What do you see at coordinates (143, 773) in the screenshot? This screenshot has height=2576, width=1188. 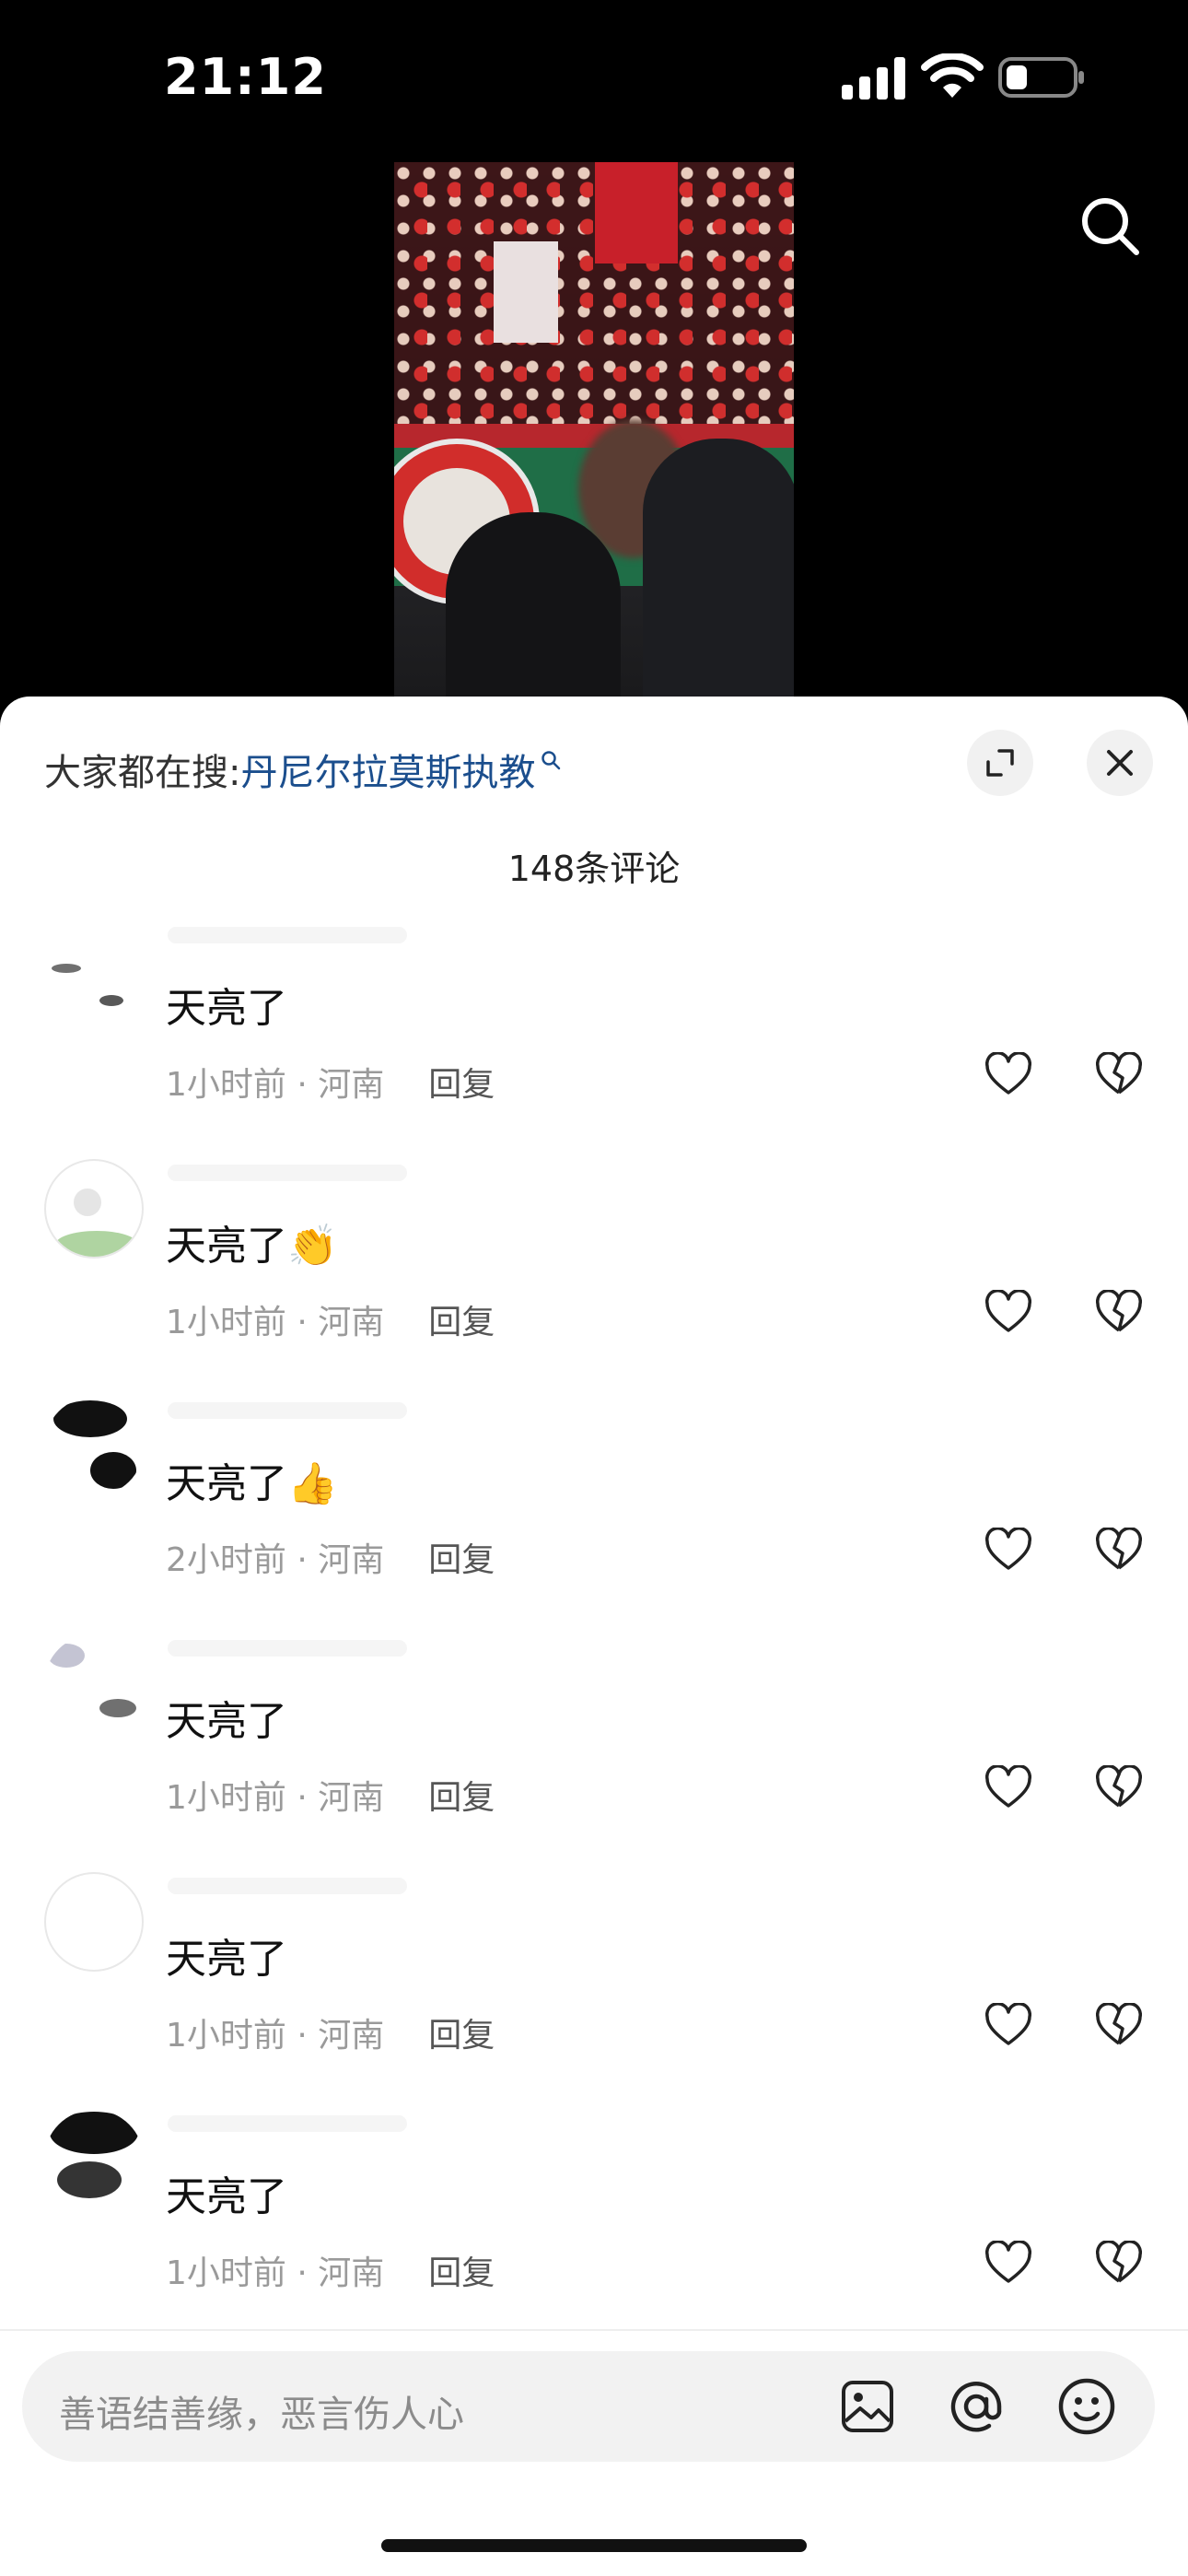 I see `trending-prefix: 大家都在搜:` at bounding box center [143, 773].